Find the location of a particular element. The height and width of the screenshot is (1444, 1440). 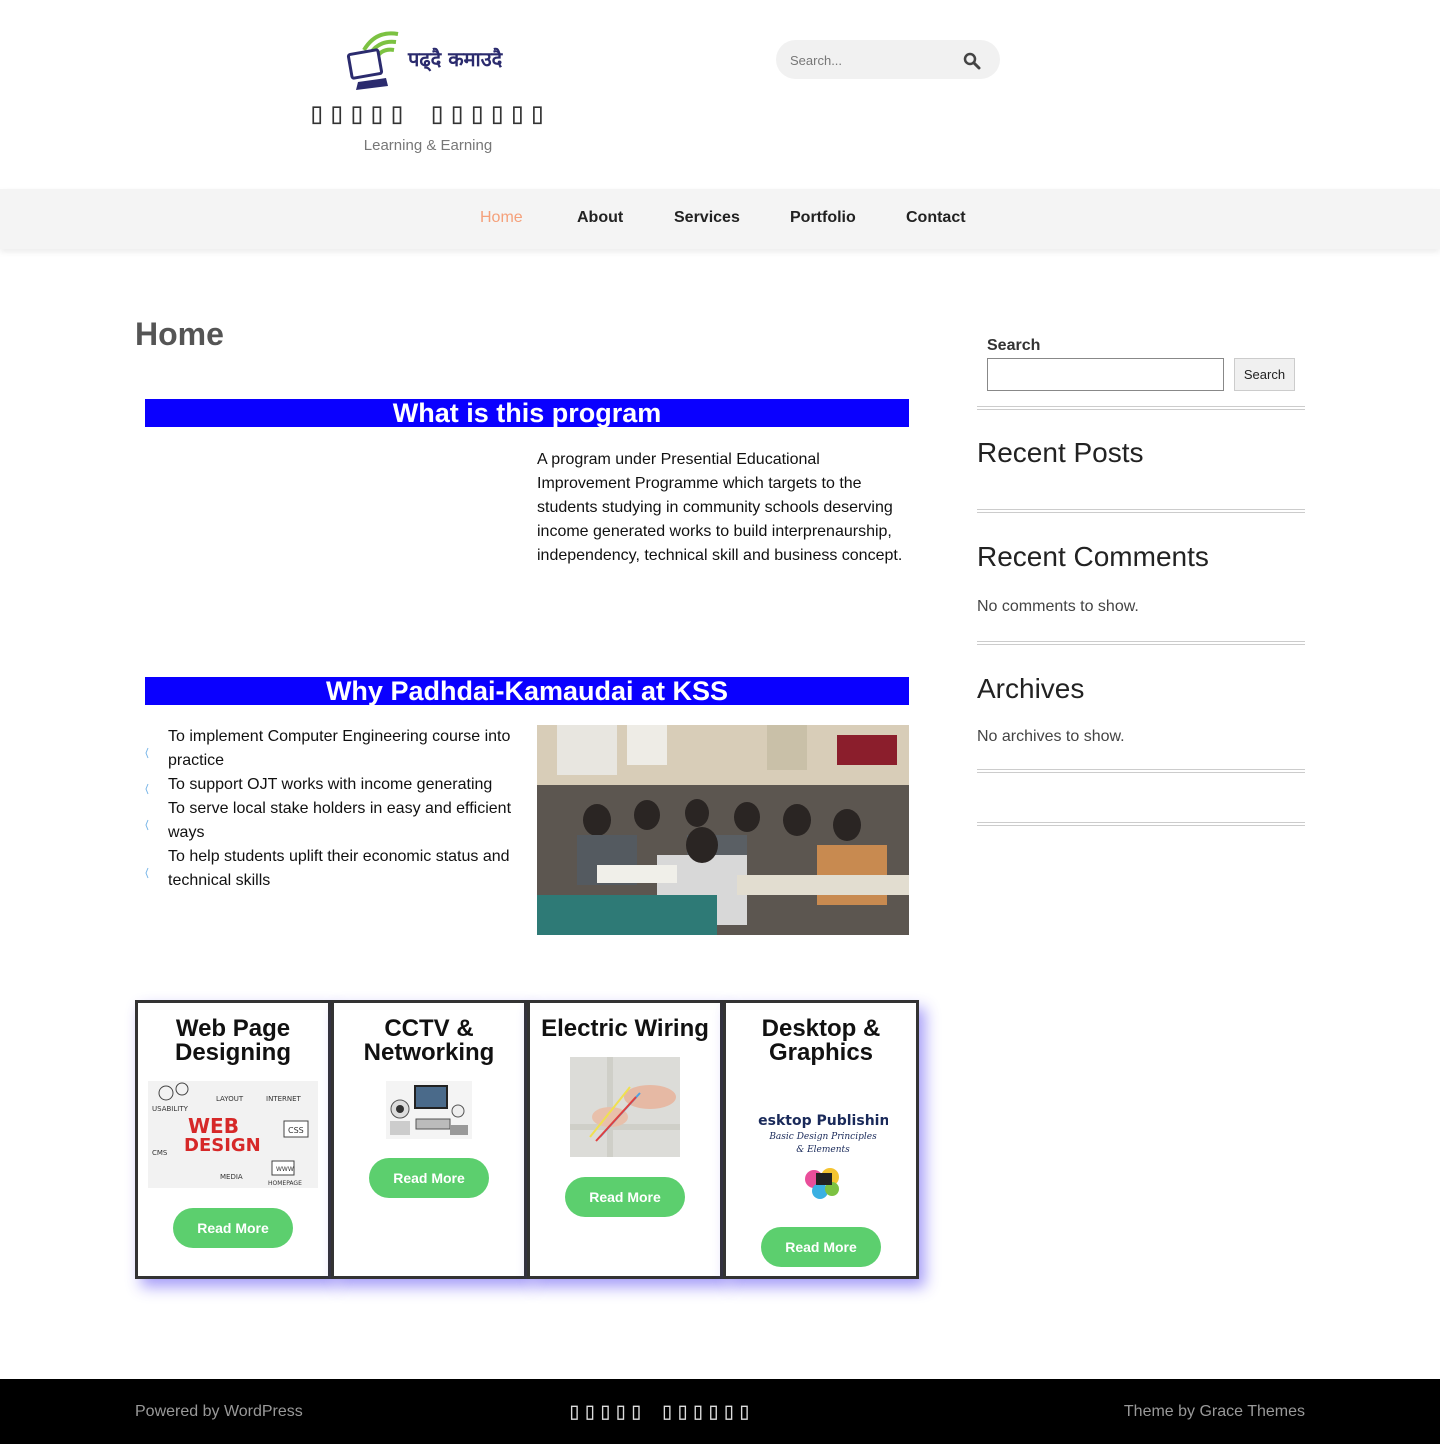

theme-credit-link: Theme by Grace Themes is located at coordinates (1214, 1412).